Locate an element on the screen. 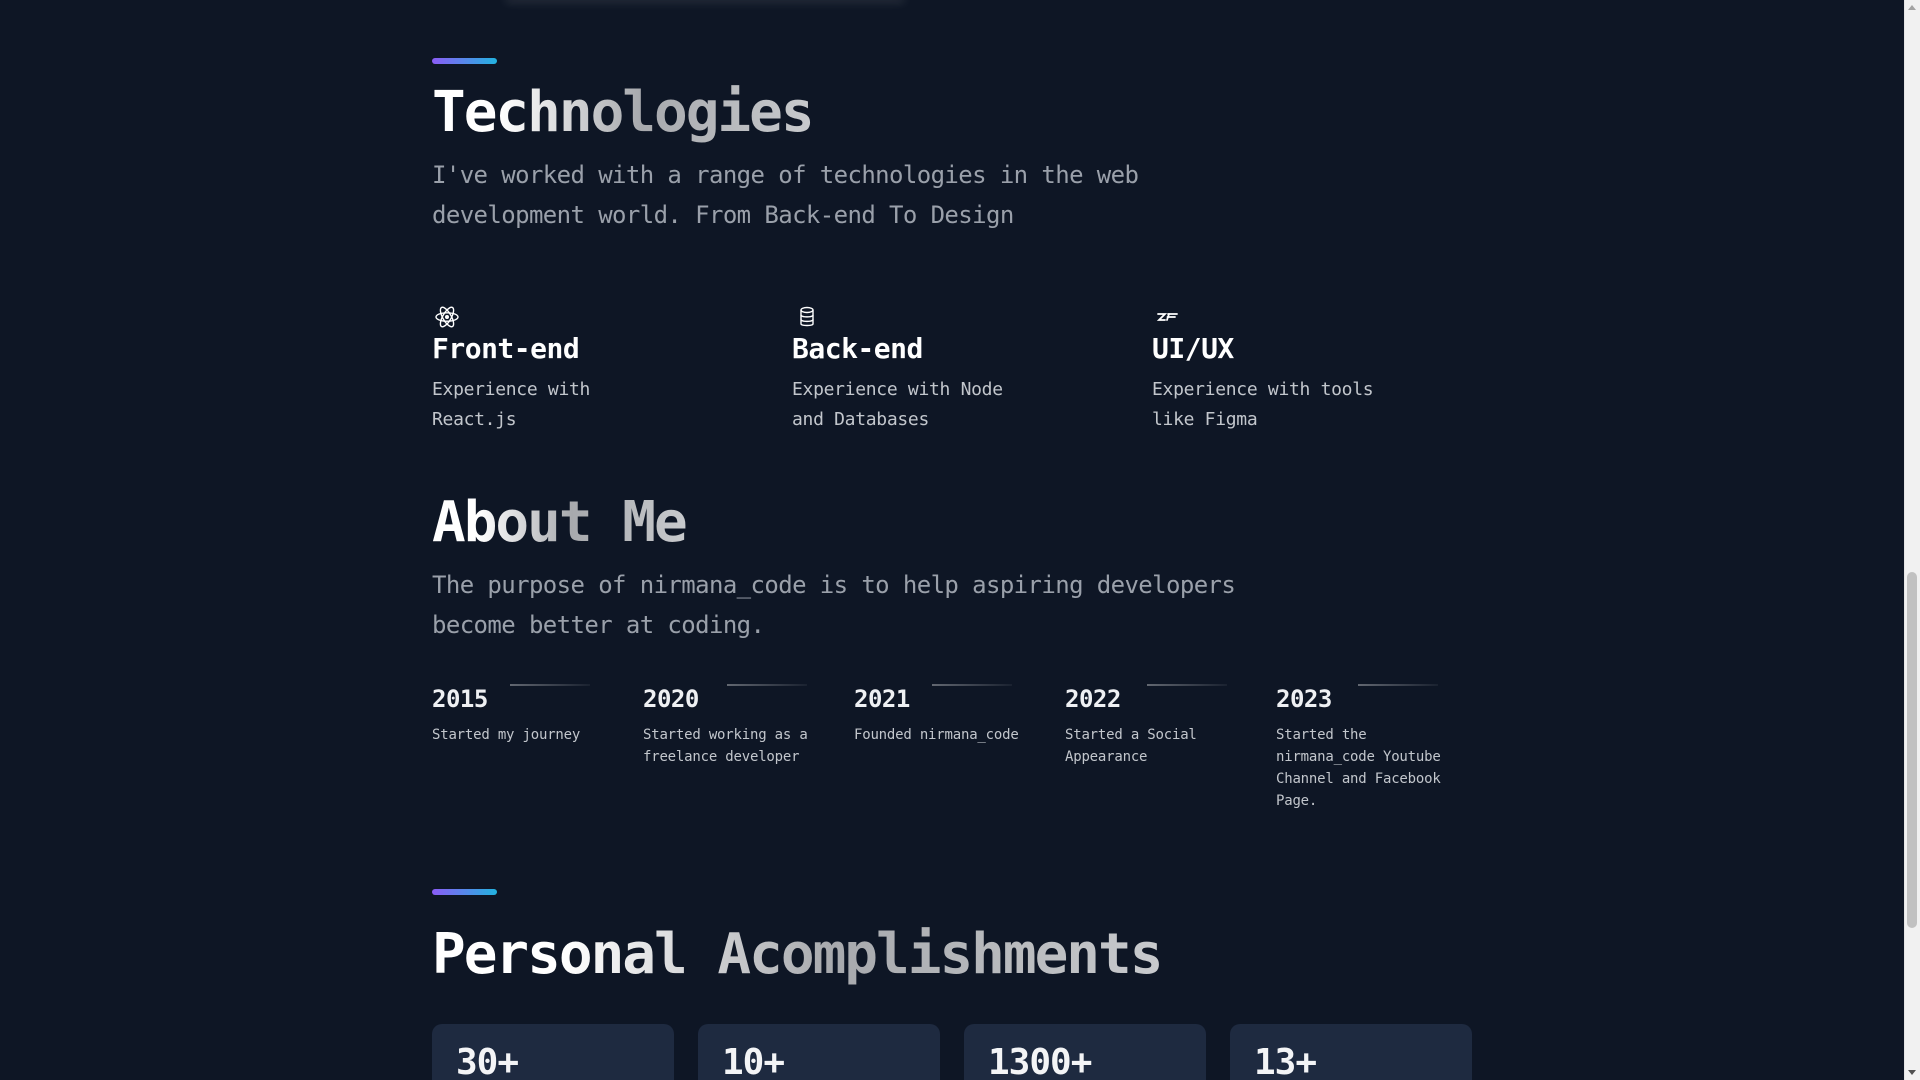 The width and height of the screenshot is (1920, 1080). timeline-item: 2022 Started a Social Appearance is located at coordinates (1165, 723).